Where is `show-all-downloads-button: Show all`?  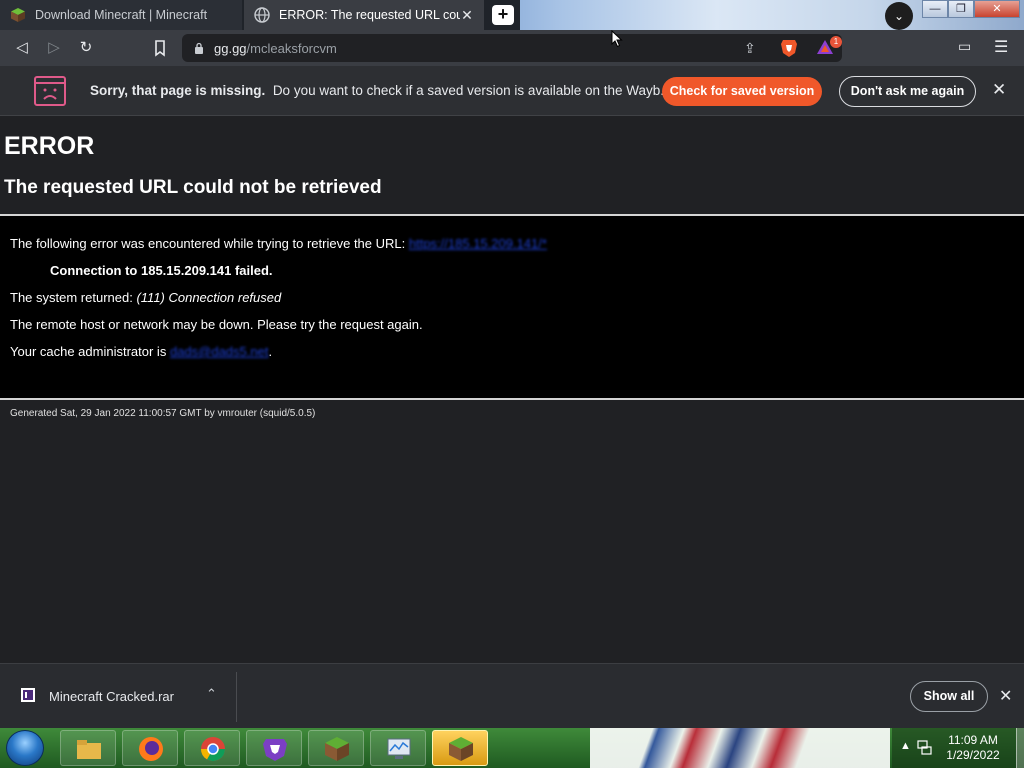
show-all-downloads-button: Show all is located at coordinates (949, 696).